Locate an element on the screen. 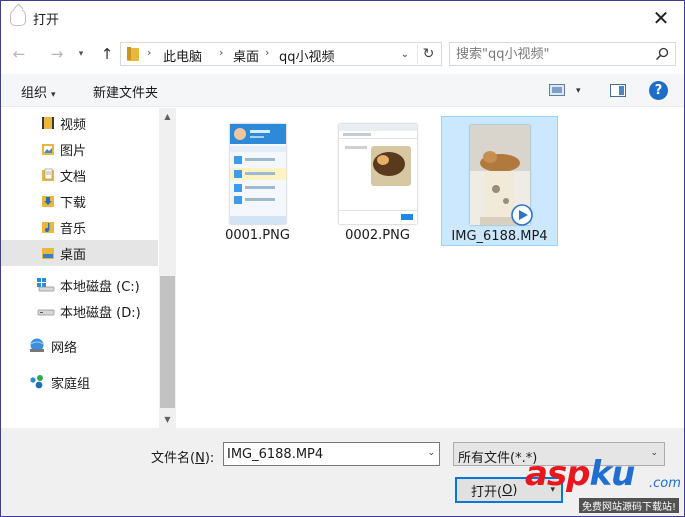 This screenshot has height=517, width=685. nav-item-label: 音乐 is located at coordinates (73, 229).